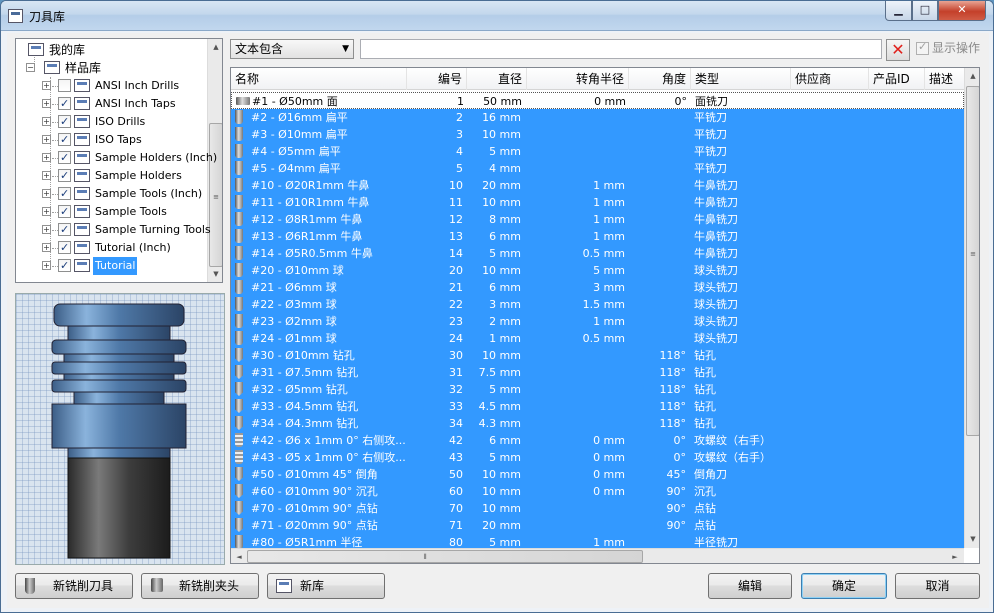  Describe the element at coordinates (597, 525) in the screenshot. I see `table-row: #71 - Ø20mm 90° 点钻 71 20 mm 90° 点钻` at that location.